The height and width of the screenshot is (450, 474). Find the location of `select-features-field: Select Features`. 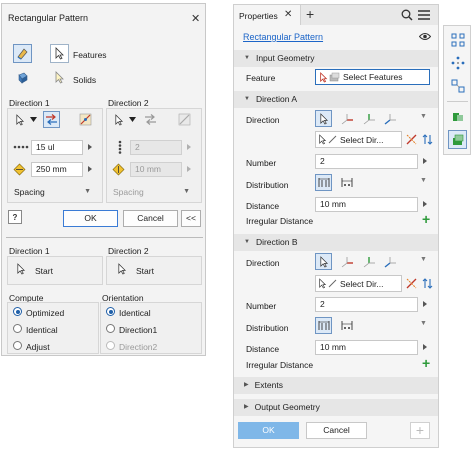

select-features-field: Select Features is located at coordinates (372, 77).